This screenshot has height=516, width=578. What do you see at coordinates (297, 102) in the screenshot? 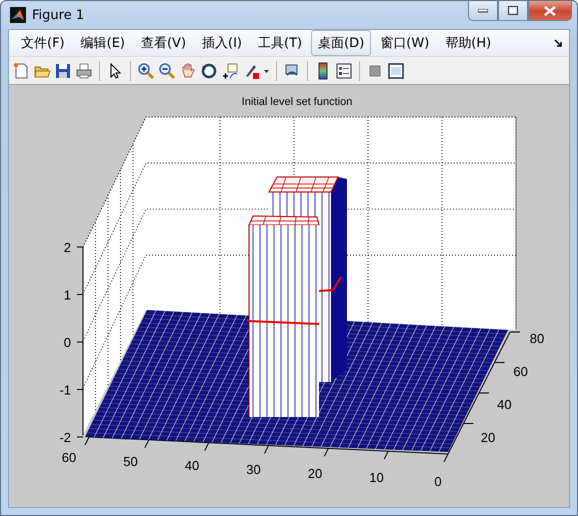
I see `plot-title: Initial level set function` at bounding box center [297, 102].